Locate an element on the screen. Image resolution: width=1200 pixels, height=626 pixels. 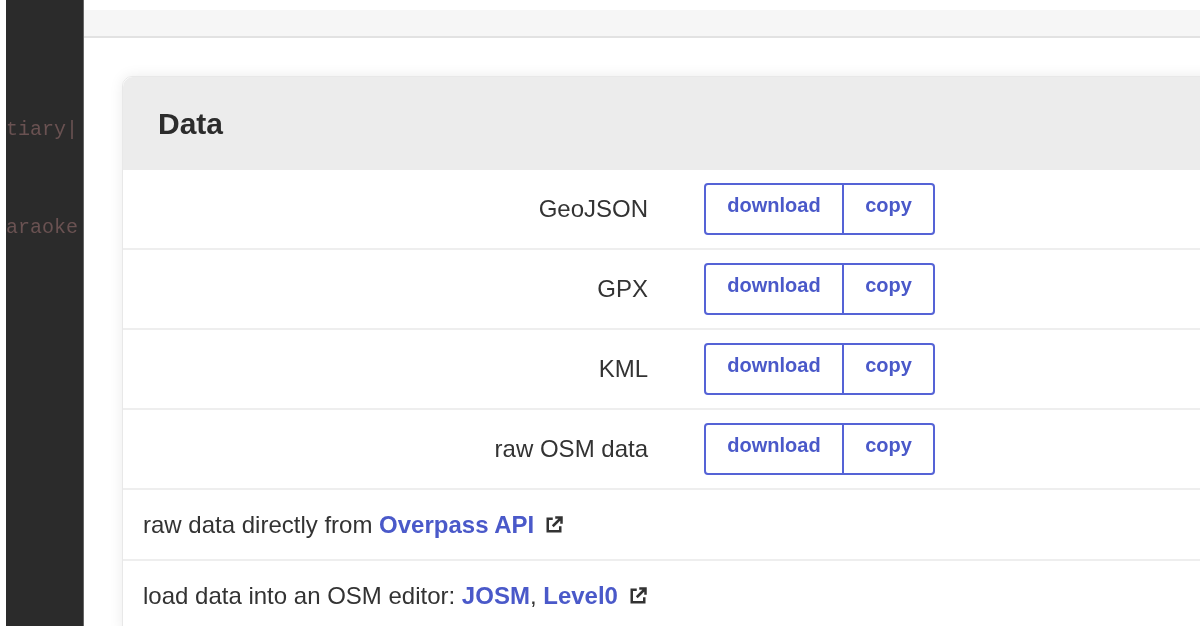
format-label: GeoJSON is located at coordinates (592, 209).